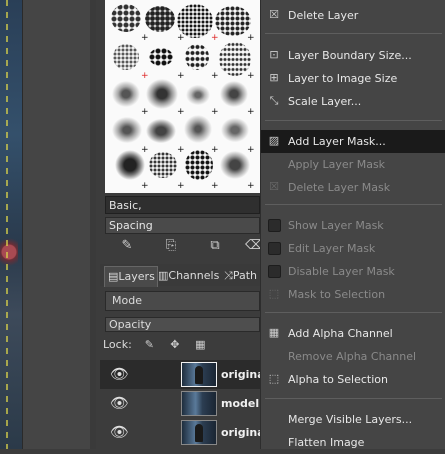  I want to click on layer-row: 👁 model, so click(180, 403).